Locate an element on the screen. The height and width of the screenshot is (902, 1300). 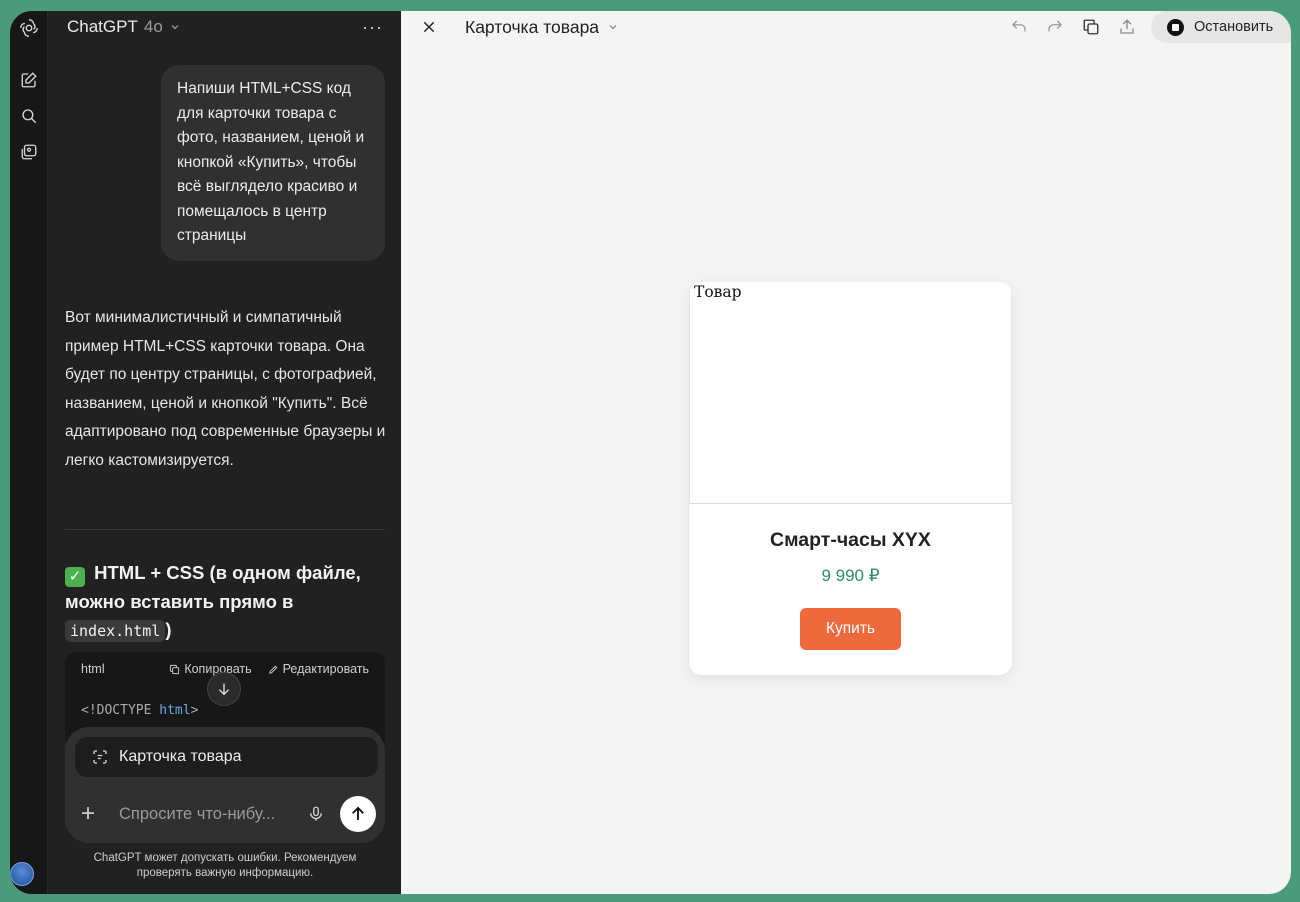
pencil-icon is located at coordinates (272, 669).